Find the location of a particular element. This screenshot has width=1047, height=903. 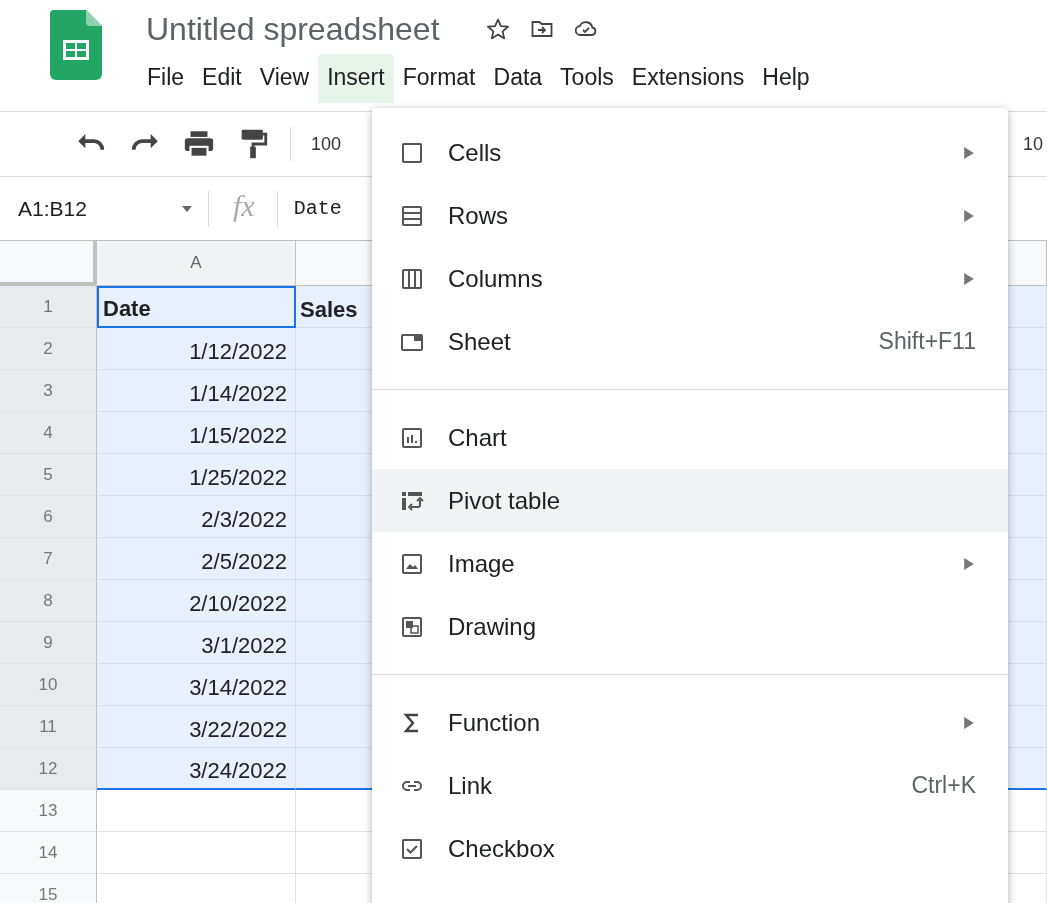

checkbox-icon is located at coordinates (412, 848).